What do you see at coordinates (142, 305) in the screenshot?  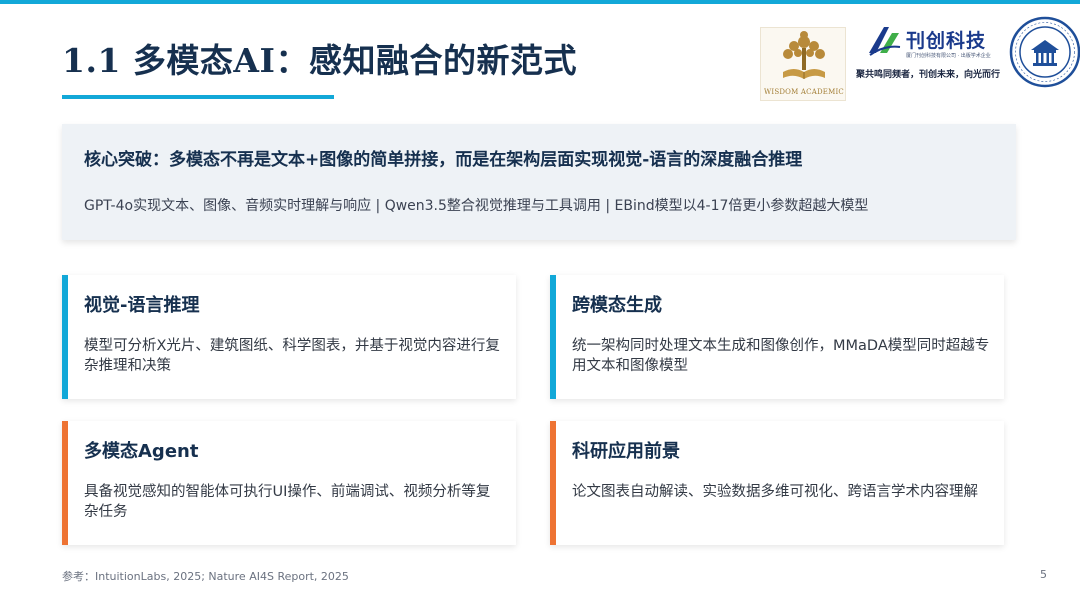 I see `card-title: 视觉-语言推理` at bounding box center [142, 305].